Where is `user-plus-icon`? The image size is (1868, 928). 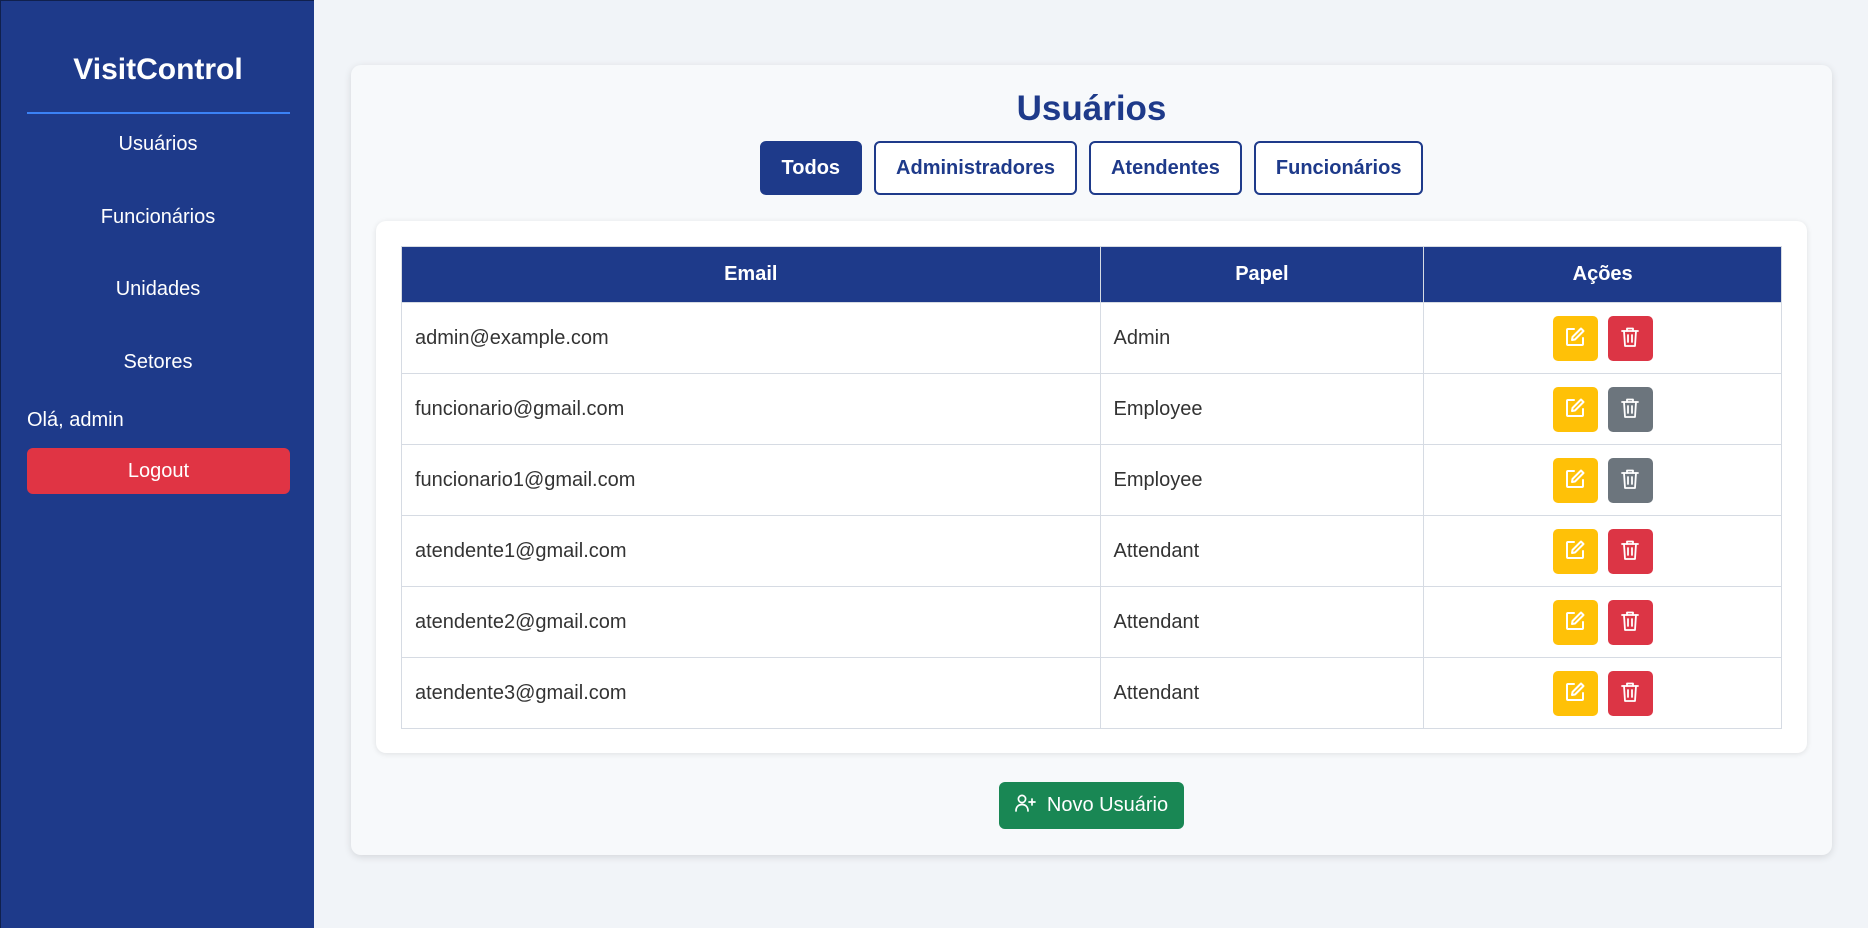 user-plus-icon is located at coordinates (1026, 806).